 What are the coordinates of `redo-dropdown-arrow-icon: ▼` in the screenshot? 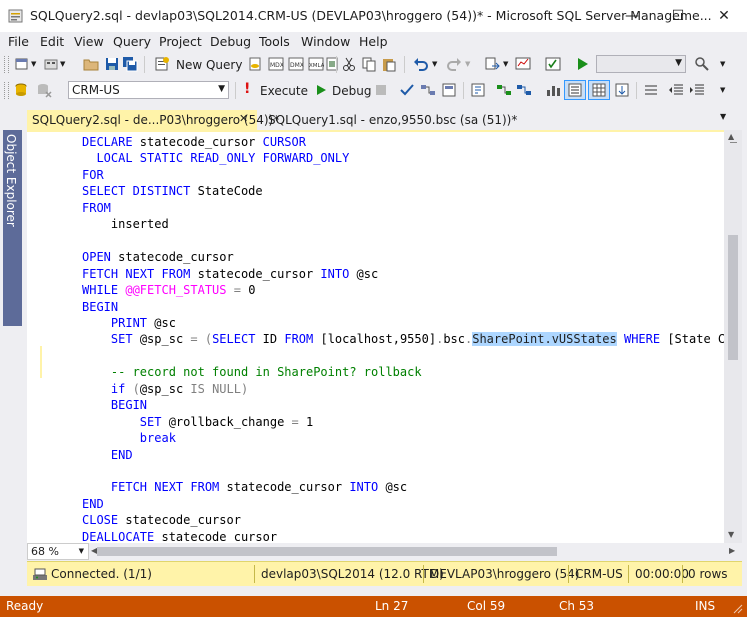 It's located at (467, 64).